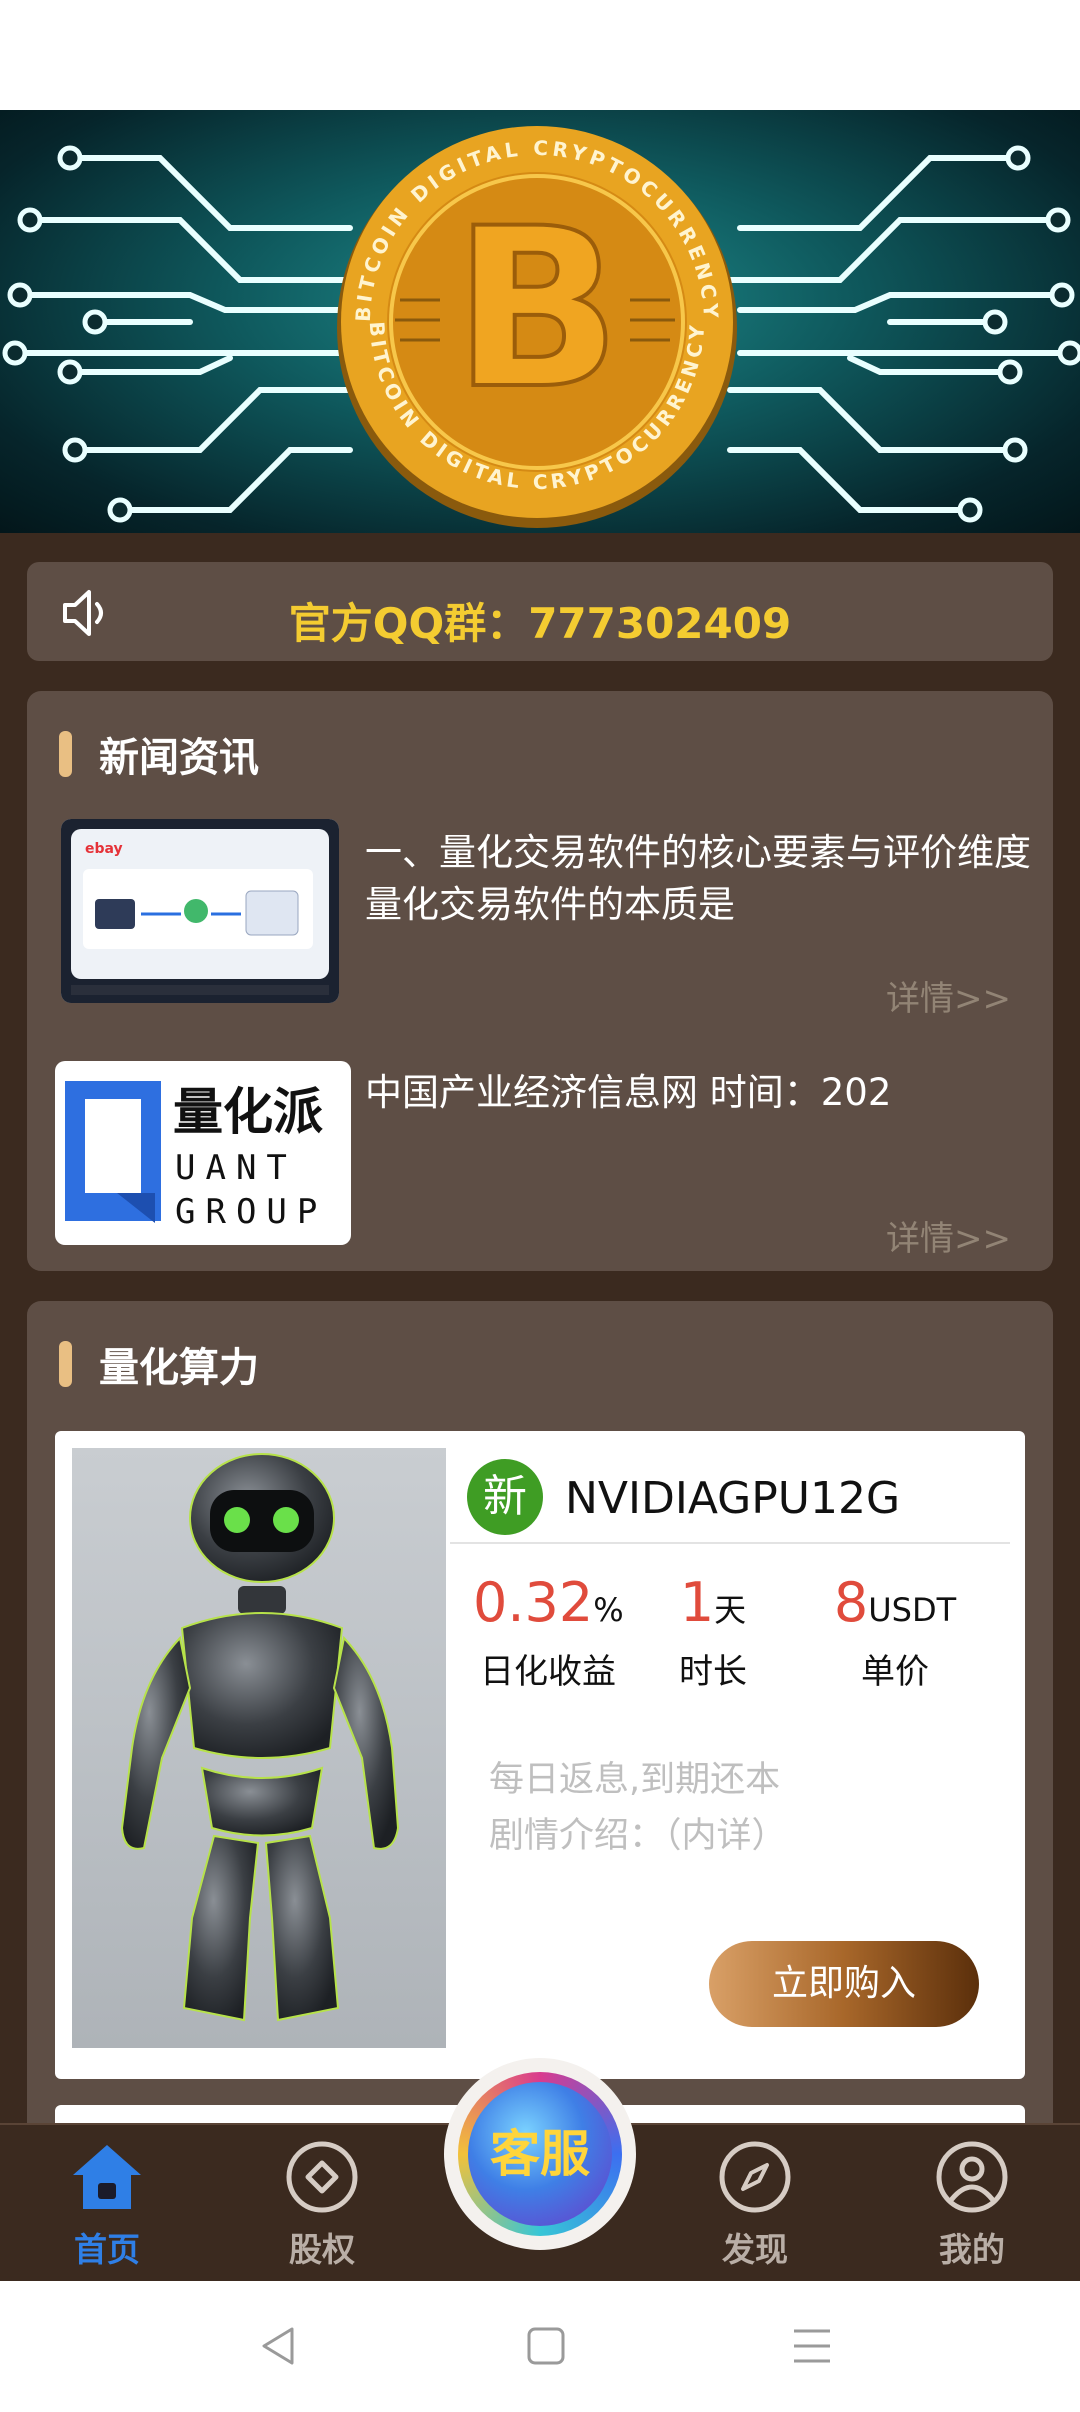 This screenshot has height=2412, width=1080. What do you see at coordinates (259, 1748) in the screenshot?
I see `robot-image` at bounding box center [259, 1748].